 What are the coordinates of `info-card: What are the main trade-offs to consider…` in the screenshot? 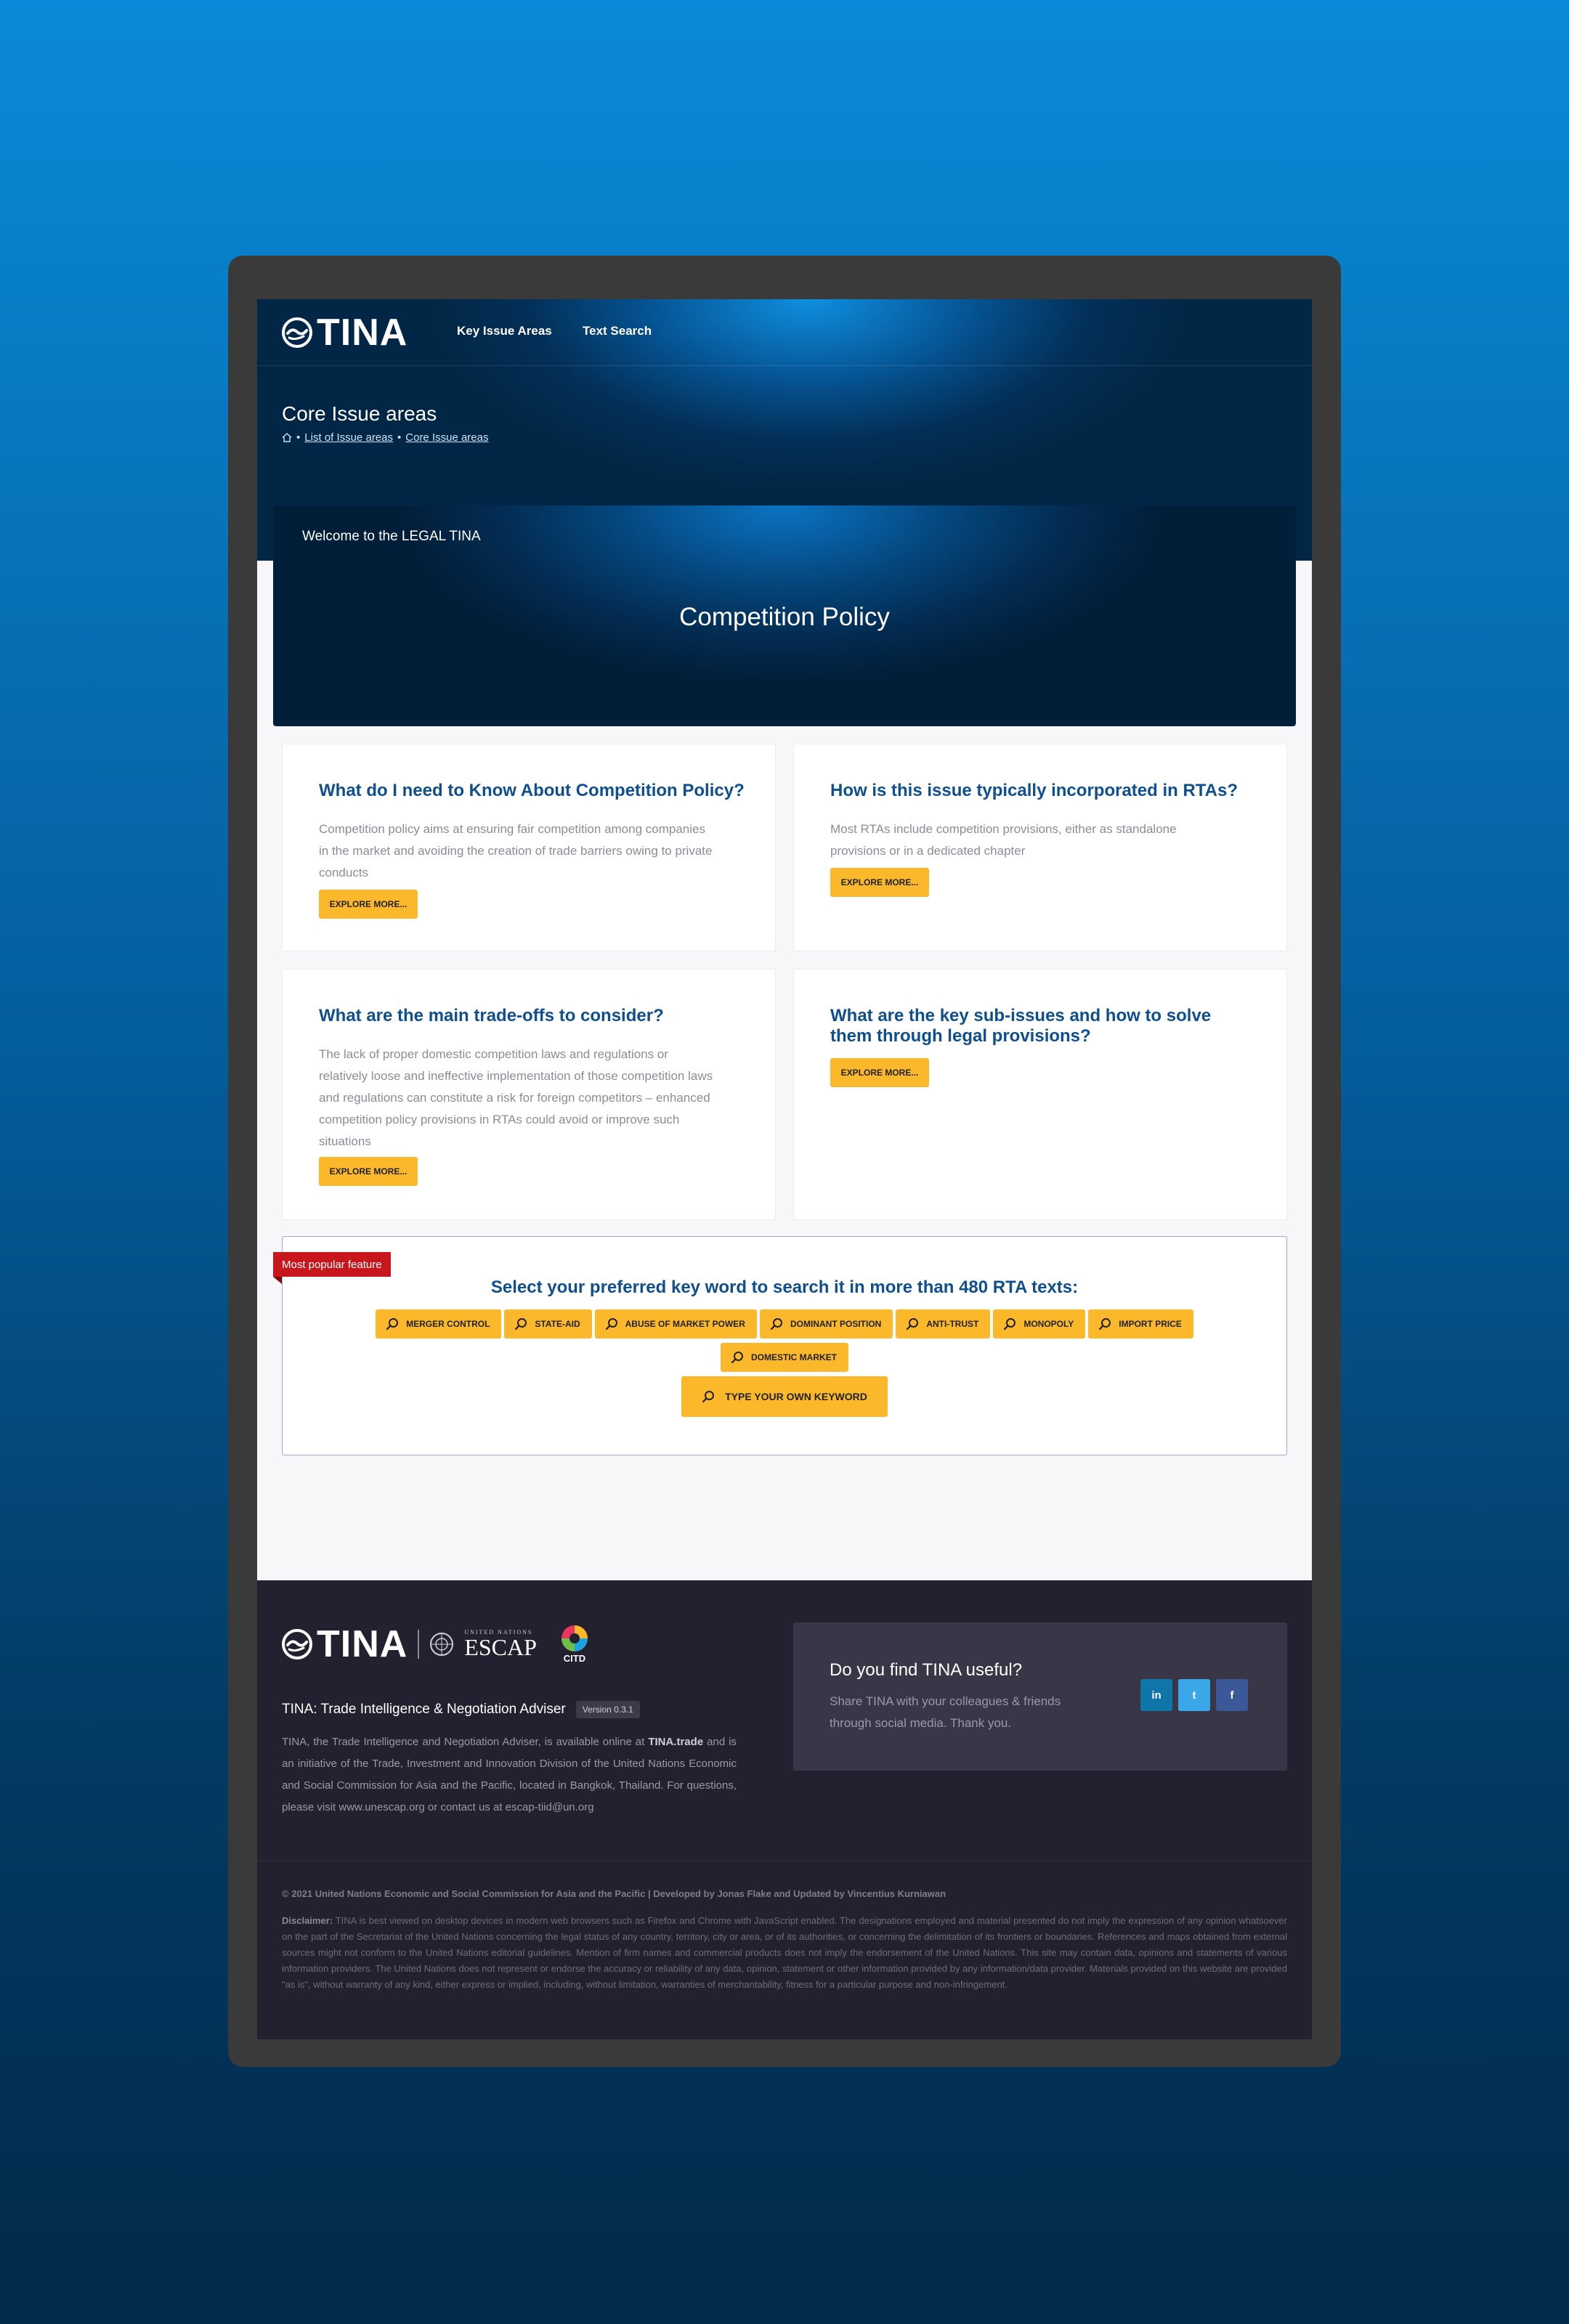 It's located at (529, 1094).